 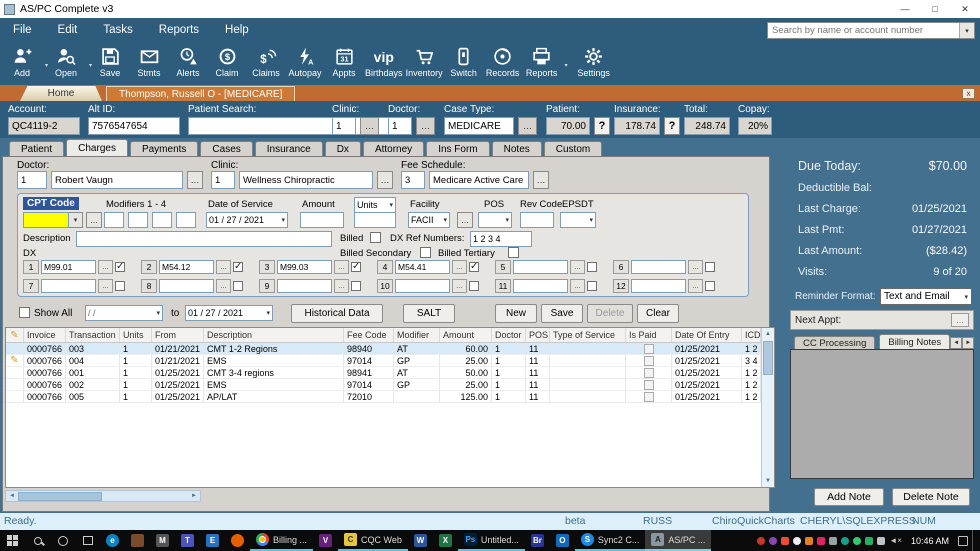 I want to click on save-button: Save, so click(x=110, y=61).